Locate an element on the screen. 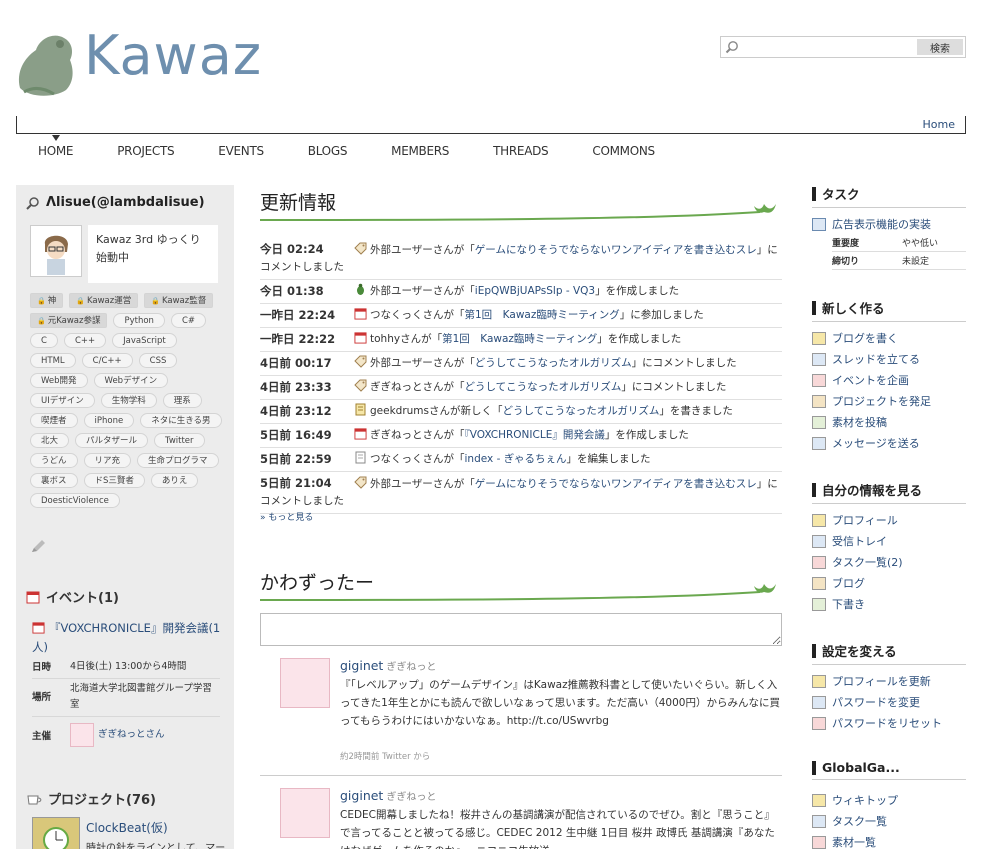  settings-link: パスワードを変更 is located at coordinates (866, 702).